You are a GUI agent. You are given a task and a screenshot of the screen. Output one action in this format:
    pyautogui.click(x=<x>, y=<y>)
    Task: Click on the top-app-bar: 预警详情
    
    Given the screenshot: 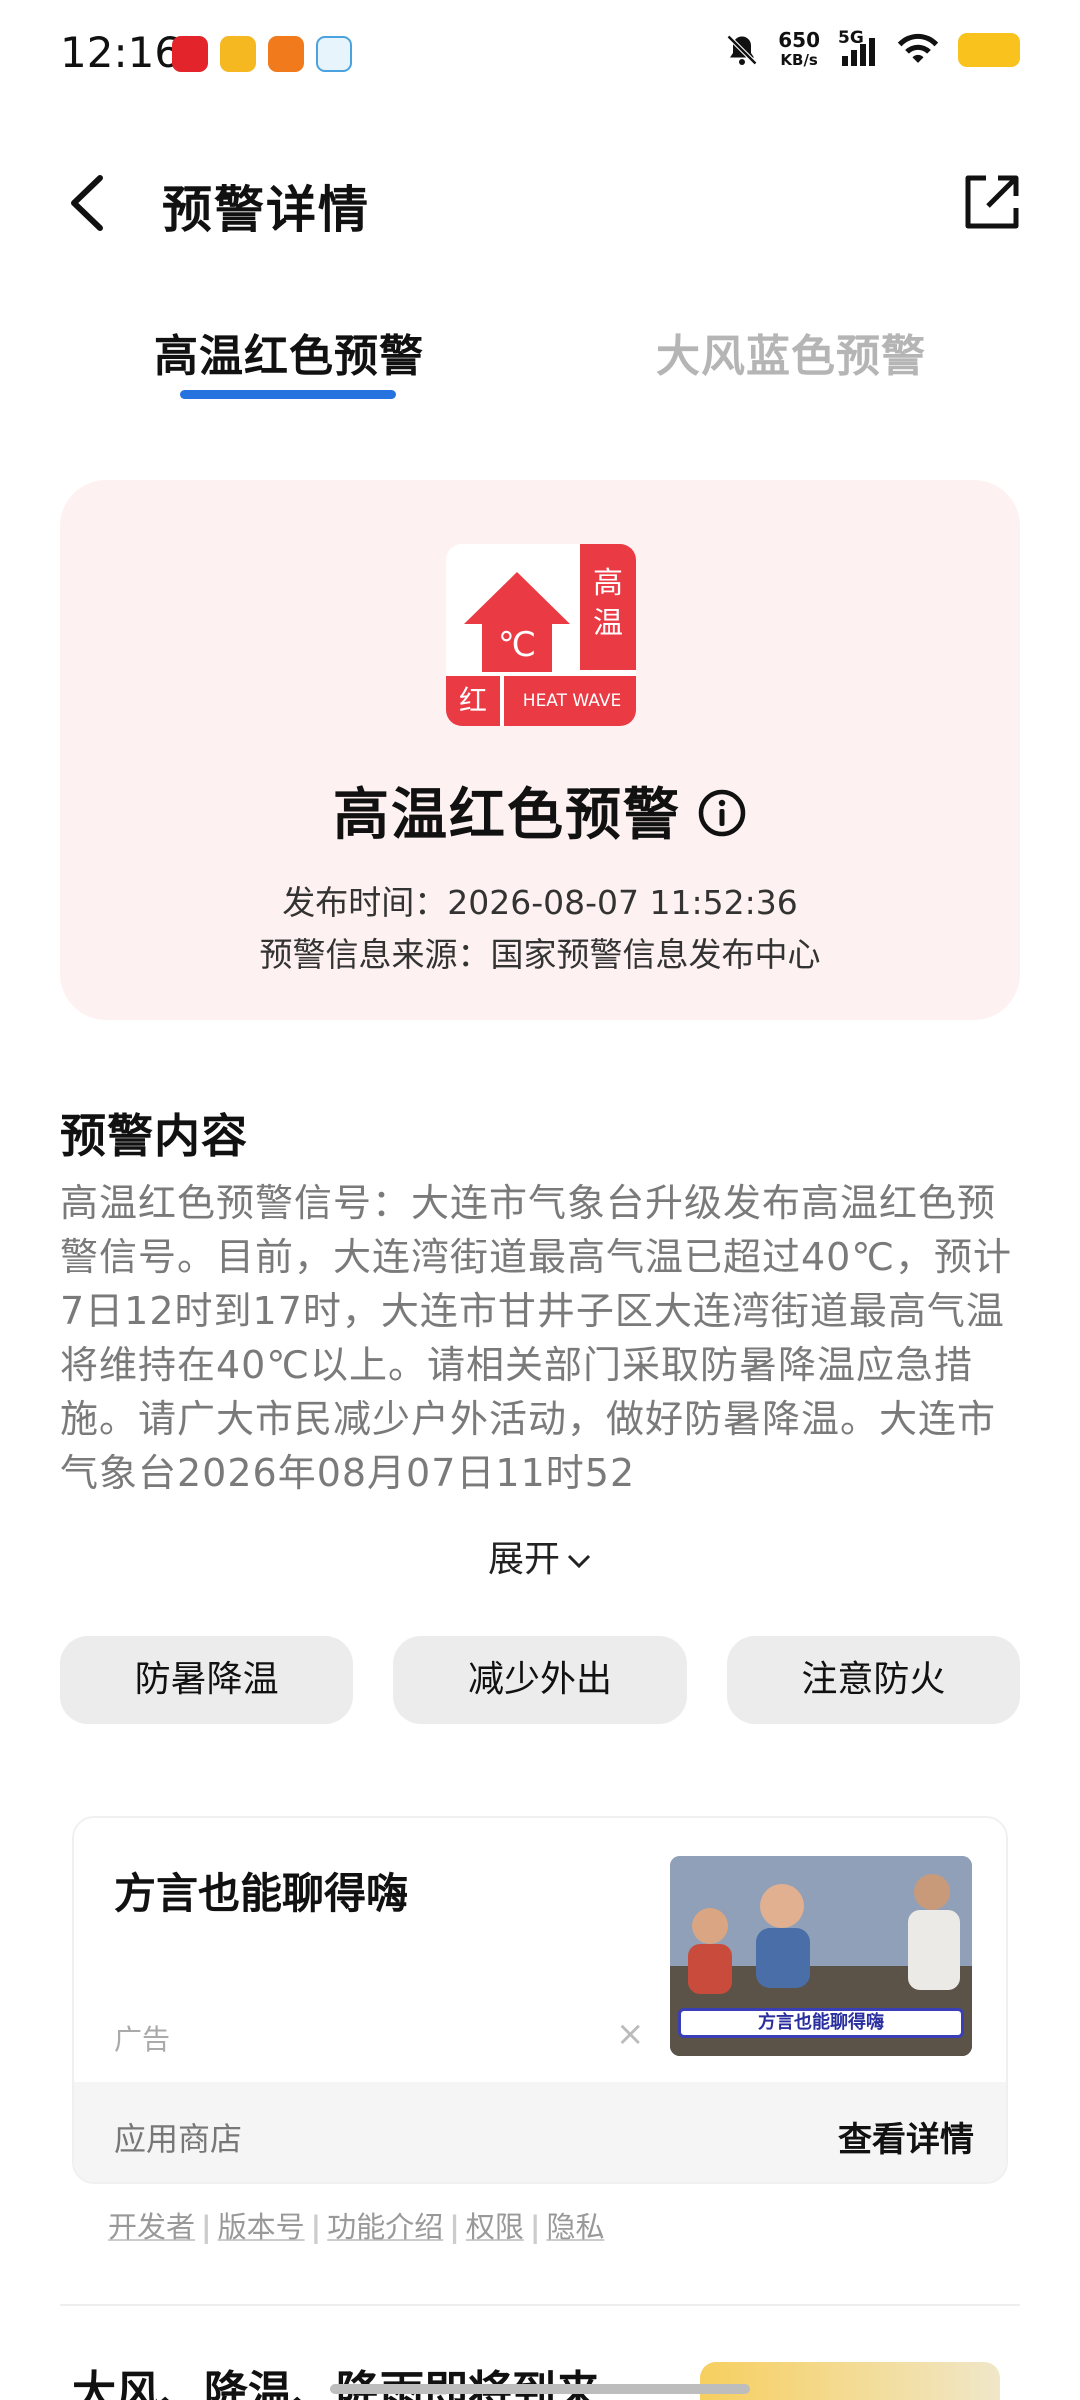 What is the action you would take?
    pyautogui.click(x=540, y=205)
    